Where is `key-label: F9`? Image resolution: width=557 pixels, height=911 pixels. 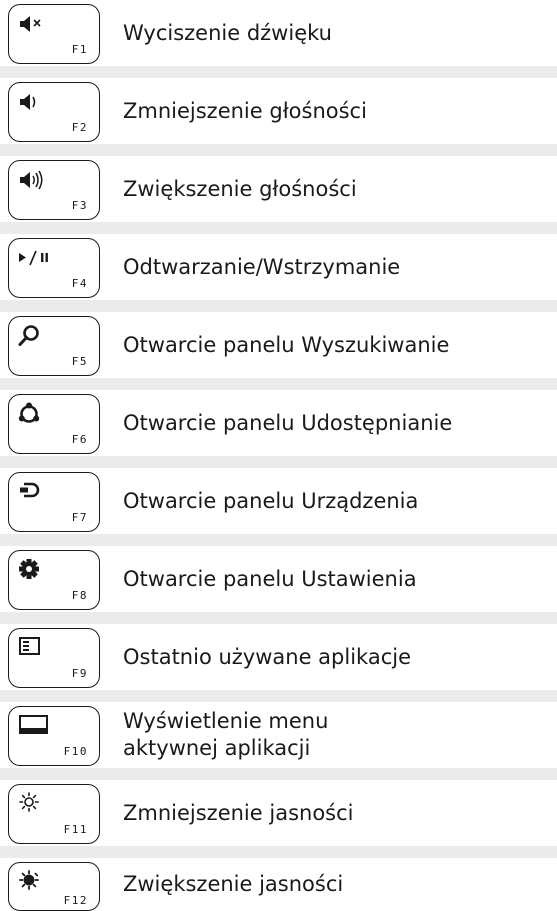 key-label: F9 is located at coordinates (79, 673).